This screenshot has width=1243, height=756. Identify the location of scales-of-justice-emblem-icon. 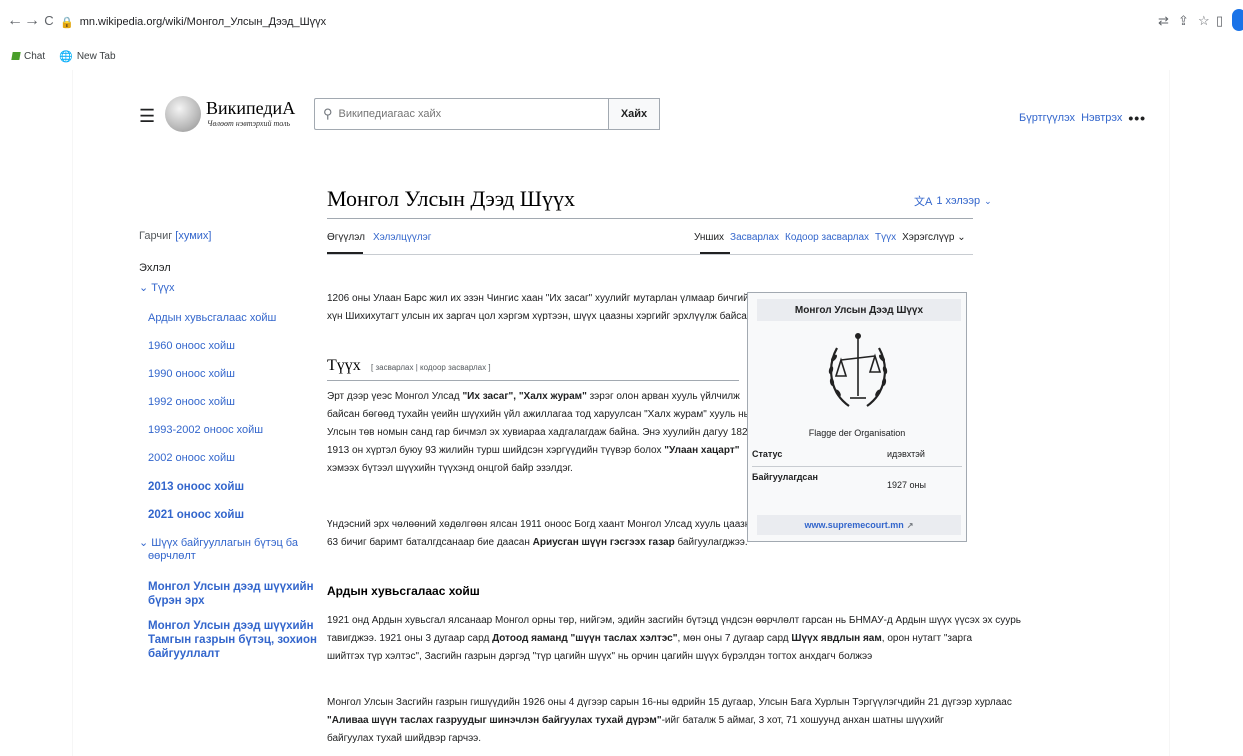
(858, 373).